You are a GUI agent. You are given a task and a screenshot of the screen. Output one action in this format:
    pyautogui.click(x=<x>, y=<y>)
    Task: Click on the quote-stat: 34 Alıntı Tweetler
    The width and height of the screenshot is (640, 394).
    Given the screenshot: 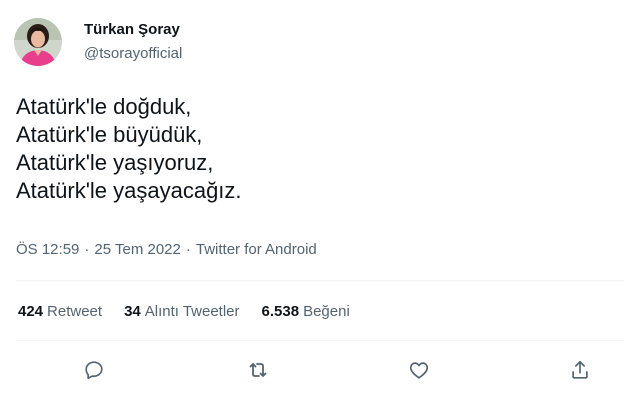 What is the action you would take?
    pyautogui.click(x=181, y=312)
    